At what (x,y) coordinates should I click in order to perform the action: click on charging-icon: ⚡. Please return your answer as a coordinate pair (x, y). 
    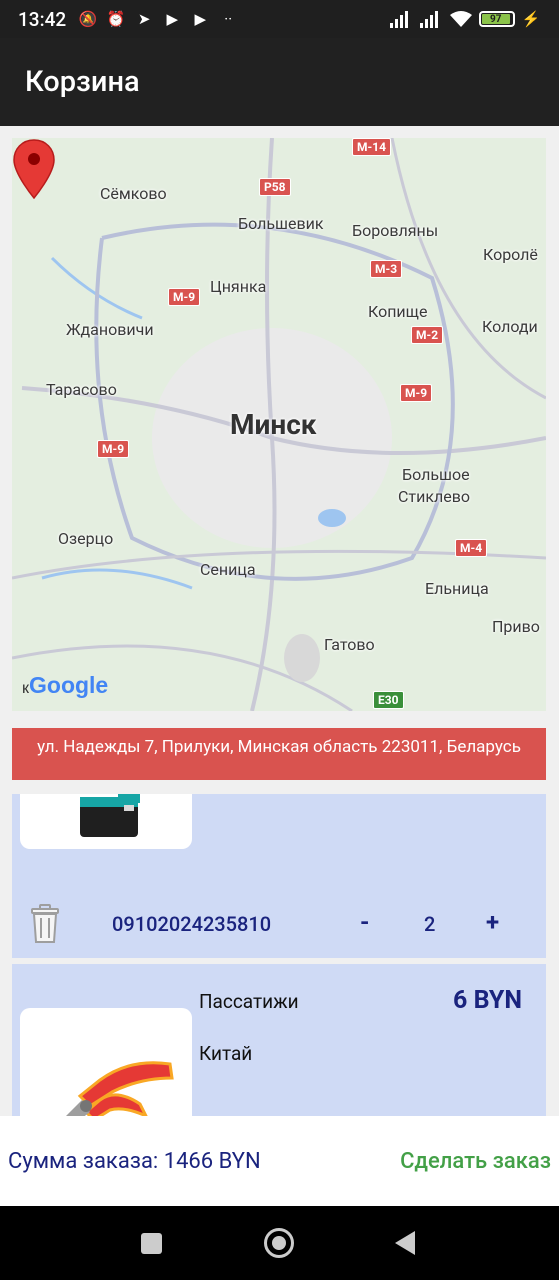
    Looking at the image, I should click on (531, 19).